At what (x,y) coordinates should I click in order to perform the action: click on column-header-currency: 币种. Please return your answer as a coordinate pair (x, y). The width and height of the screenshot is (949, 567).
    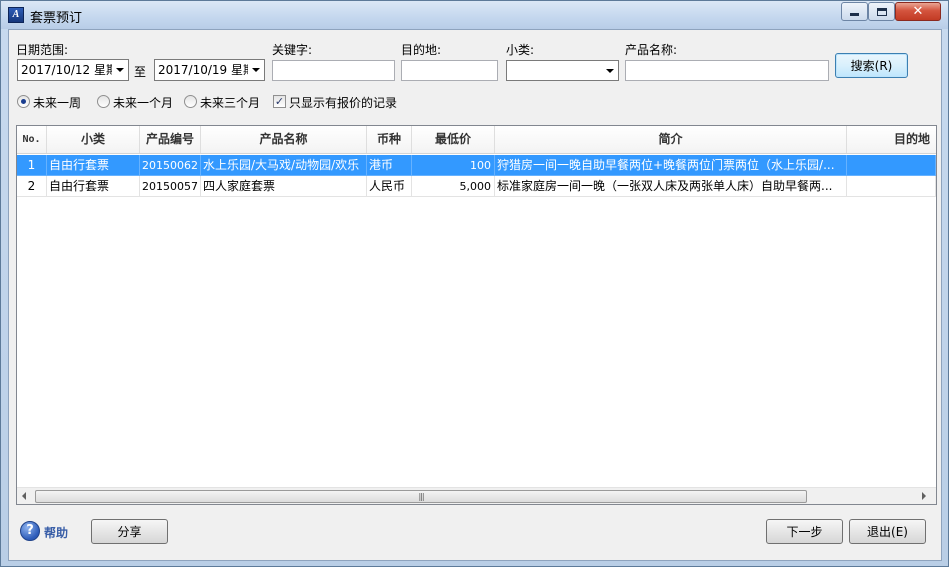
    Looking at the image, I should click on (389, 139).